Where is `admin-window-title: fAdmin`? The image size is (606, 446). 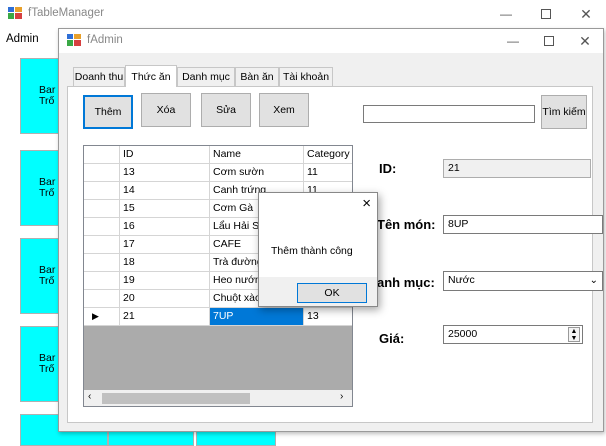
admin-window-title: fAdmin is located at coordinates (105, 40).